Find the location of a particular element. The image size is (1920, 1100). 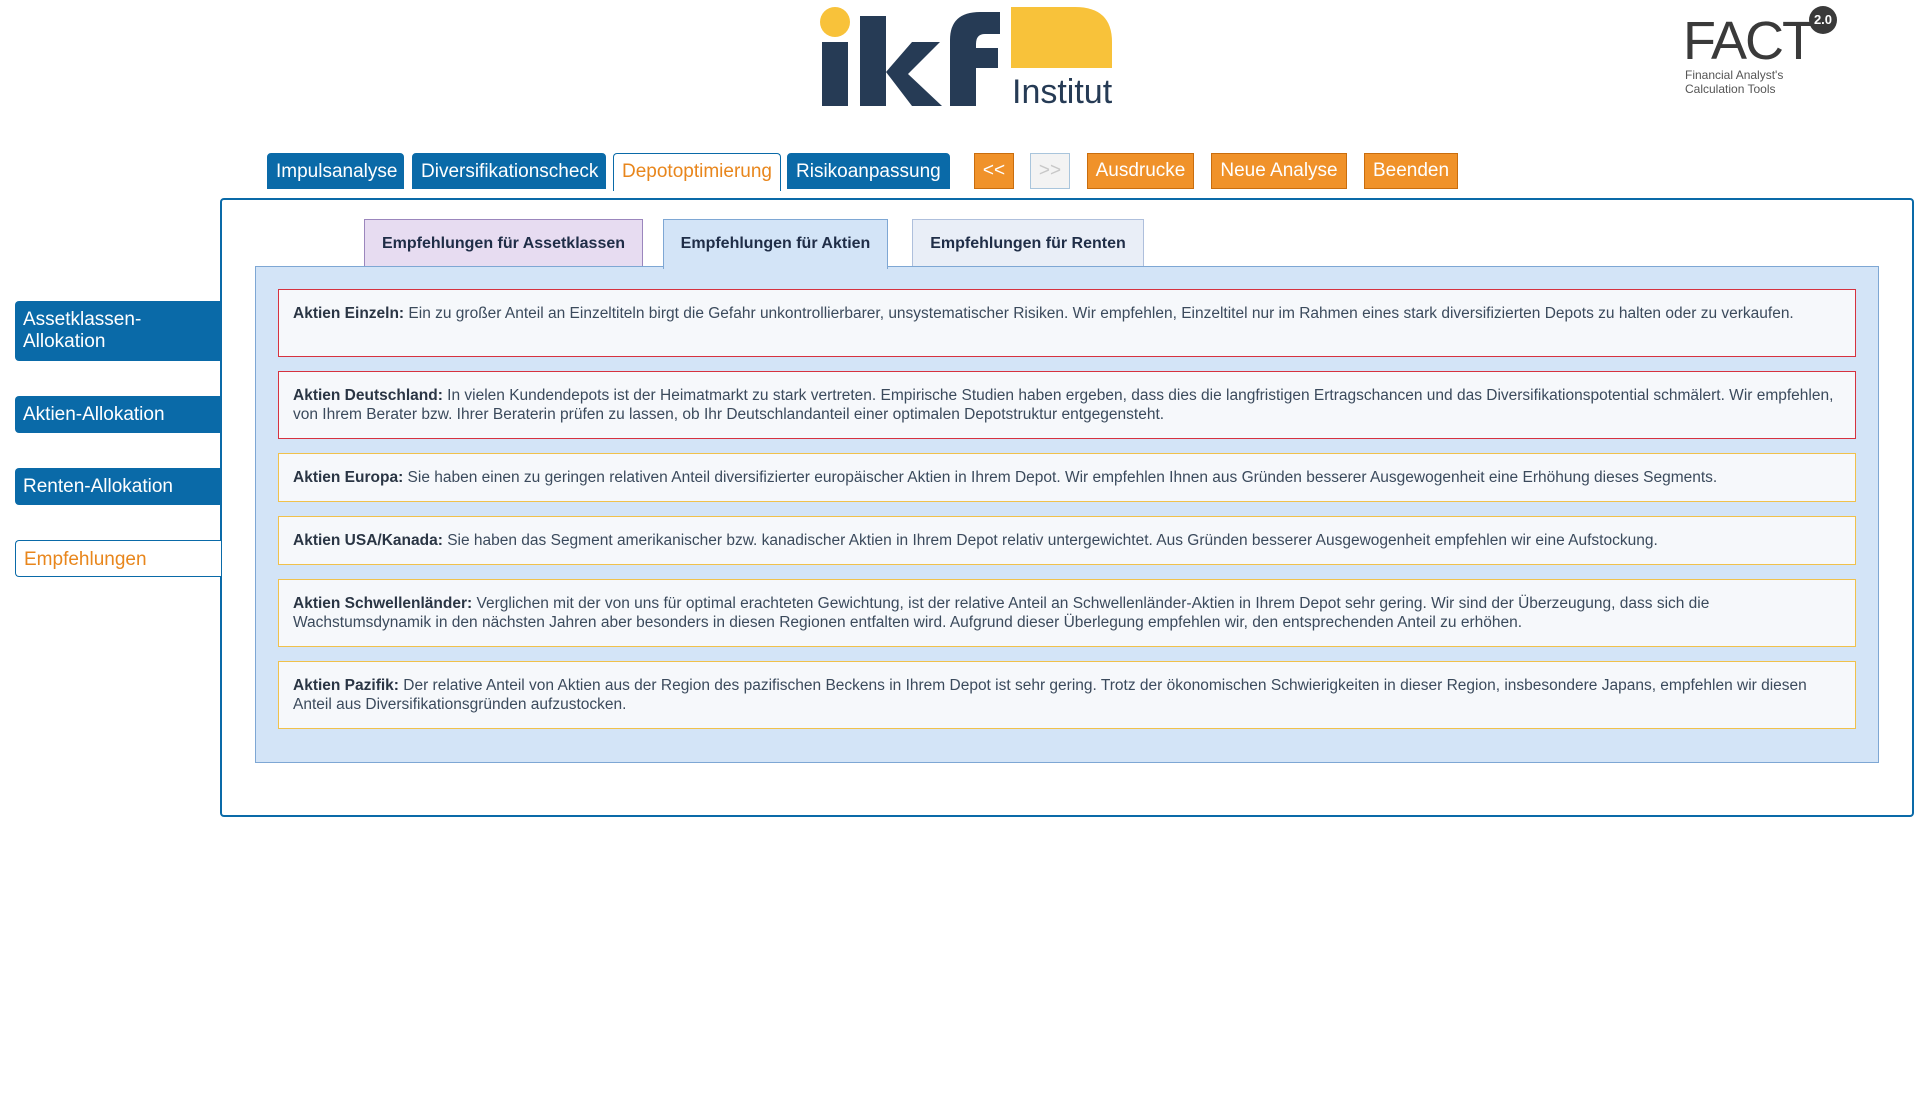

ikf-logo-graphic: Institut is located at coordinates (966, 59).